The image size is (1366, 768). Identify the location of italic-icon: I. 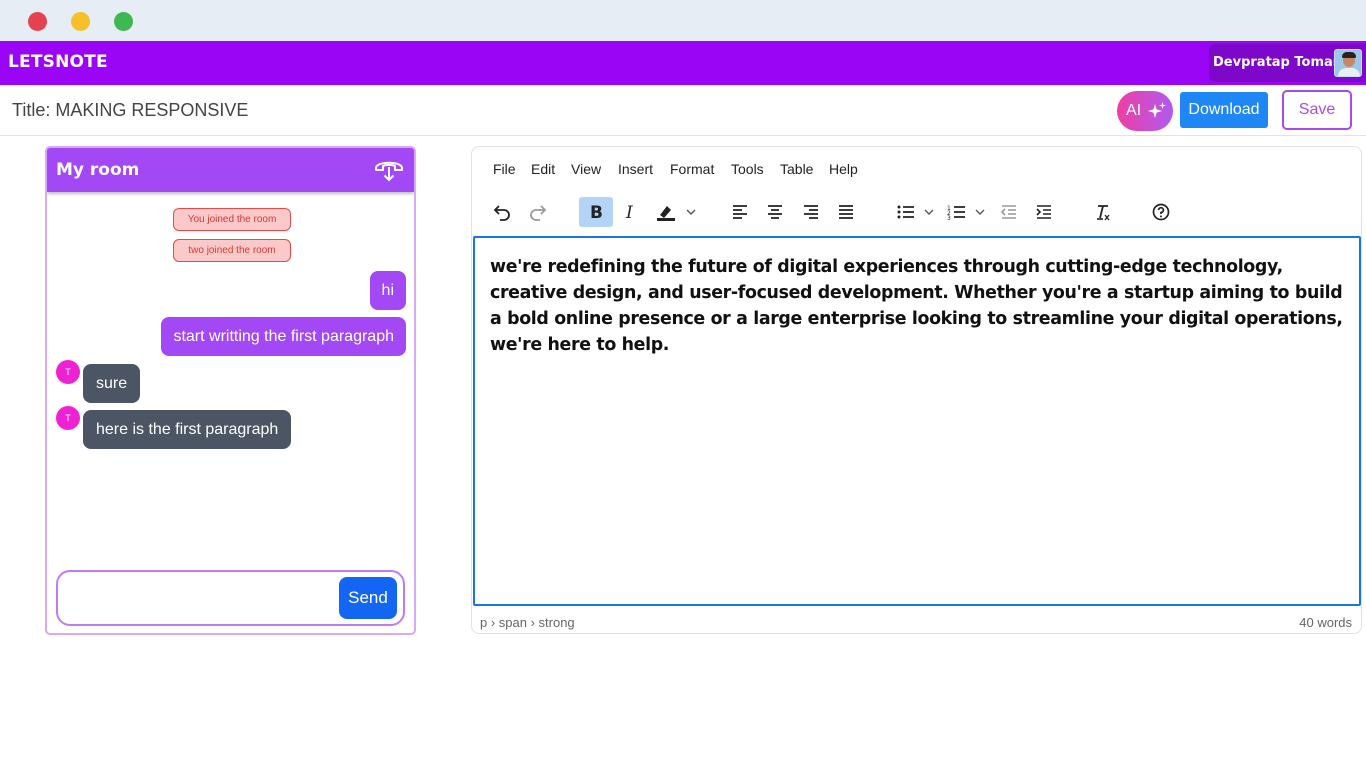
(631, 212).